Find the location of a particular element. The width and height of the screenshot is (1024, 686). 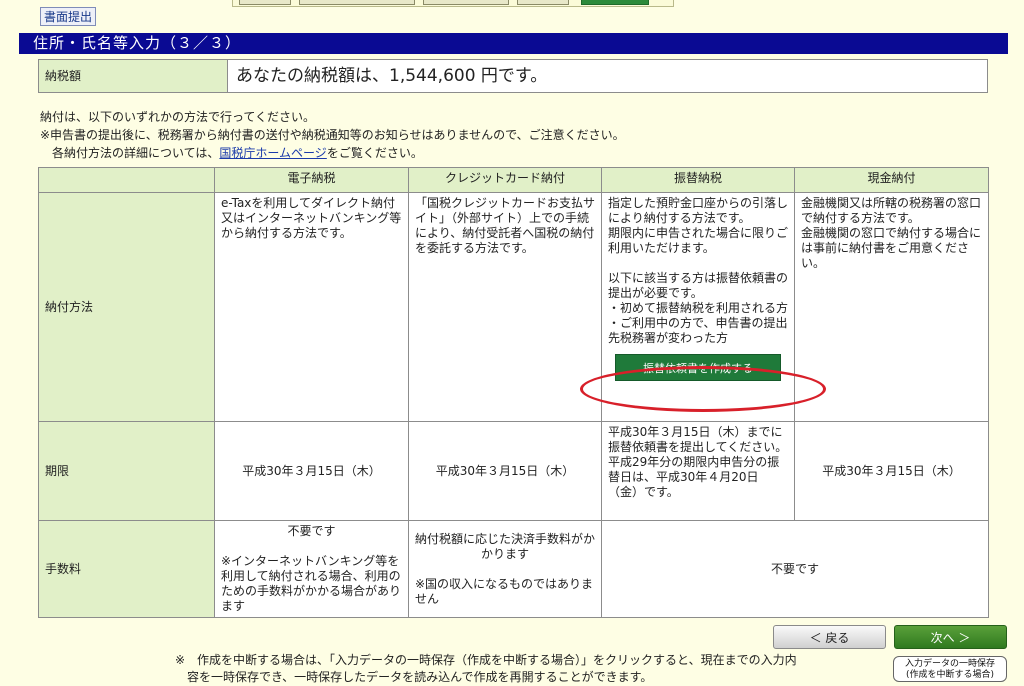

method-transfer-bullet-2: ・ご利用中の方で、申告書の提出先税務署が変わった方 is located at coordinates (698, 330).